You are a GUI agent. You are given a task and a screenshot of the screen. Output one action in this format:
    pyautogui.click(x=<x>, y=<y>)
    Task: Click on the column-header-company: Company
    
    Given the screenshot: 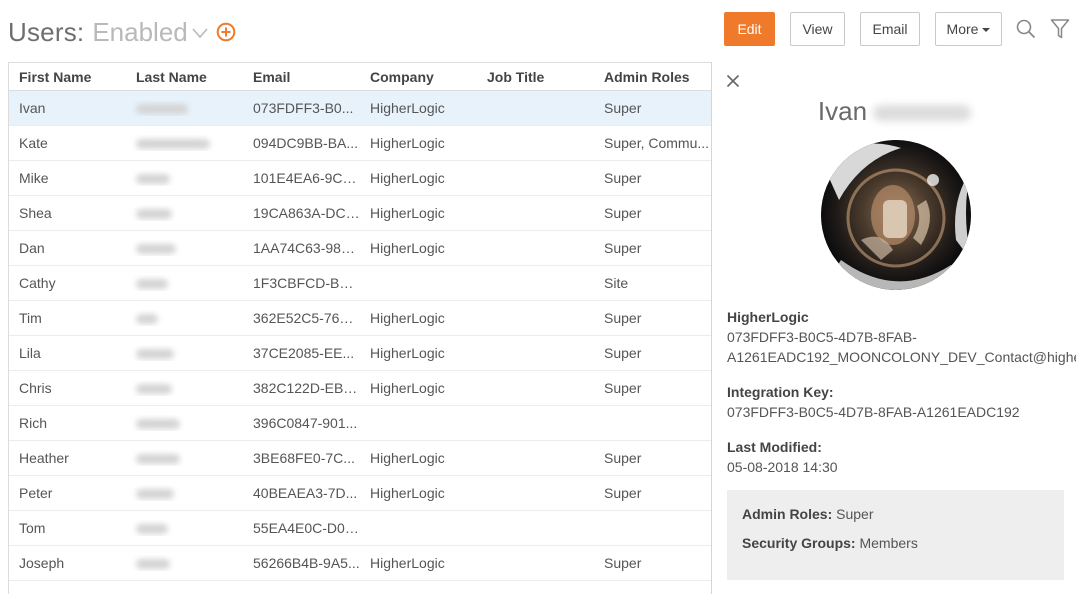 What is the action you would take?
    pyautogui.click(x=418, y=77)
    